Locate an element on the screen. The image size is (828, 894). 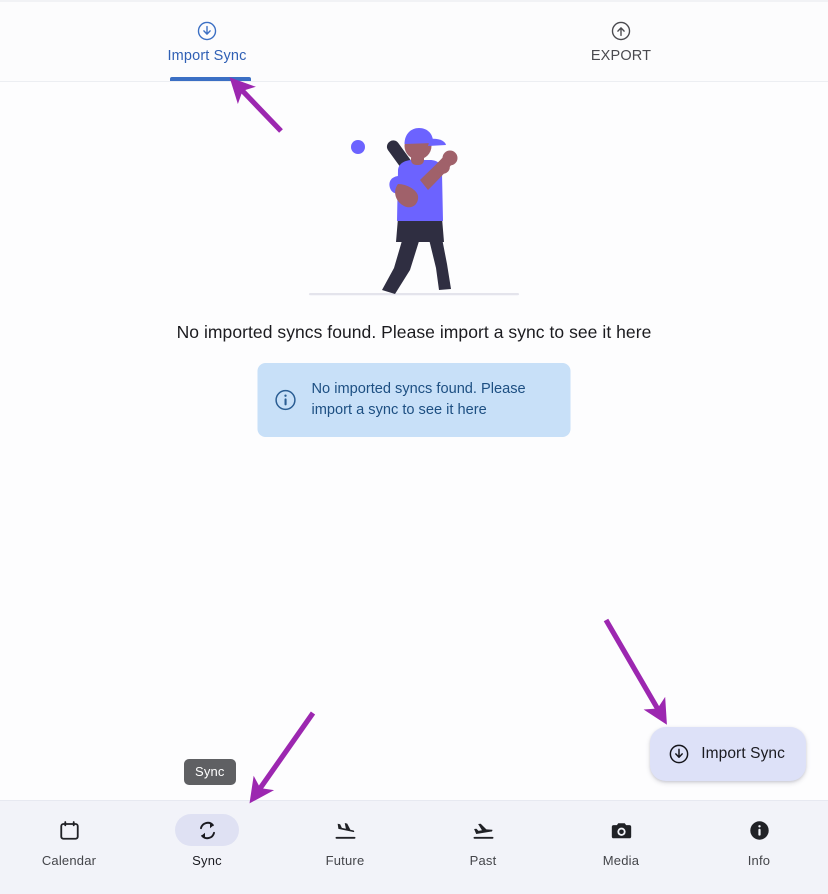
tab-active-indicator is located at coordinates (210, 79).